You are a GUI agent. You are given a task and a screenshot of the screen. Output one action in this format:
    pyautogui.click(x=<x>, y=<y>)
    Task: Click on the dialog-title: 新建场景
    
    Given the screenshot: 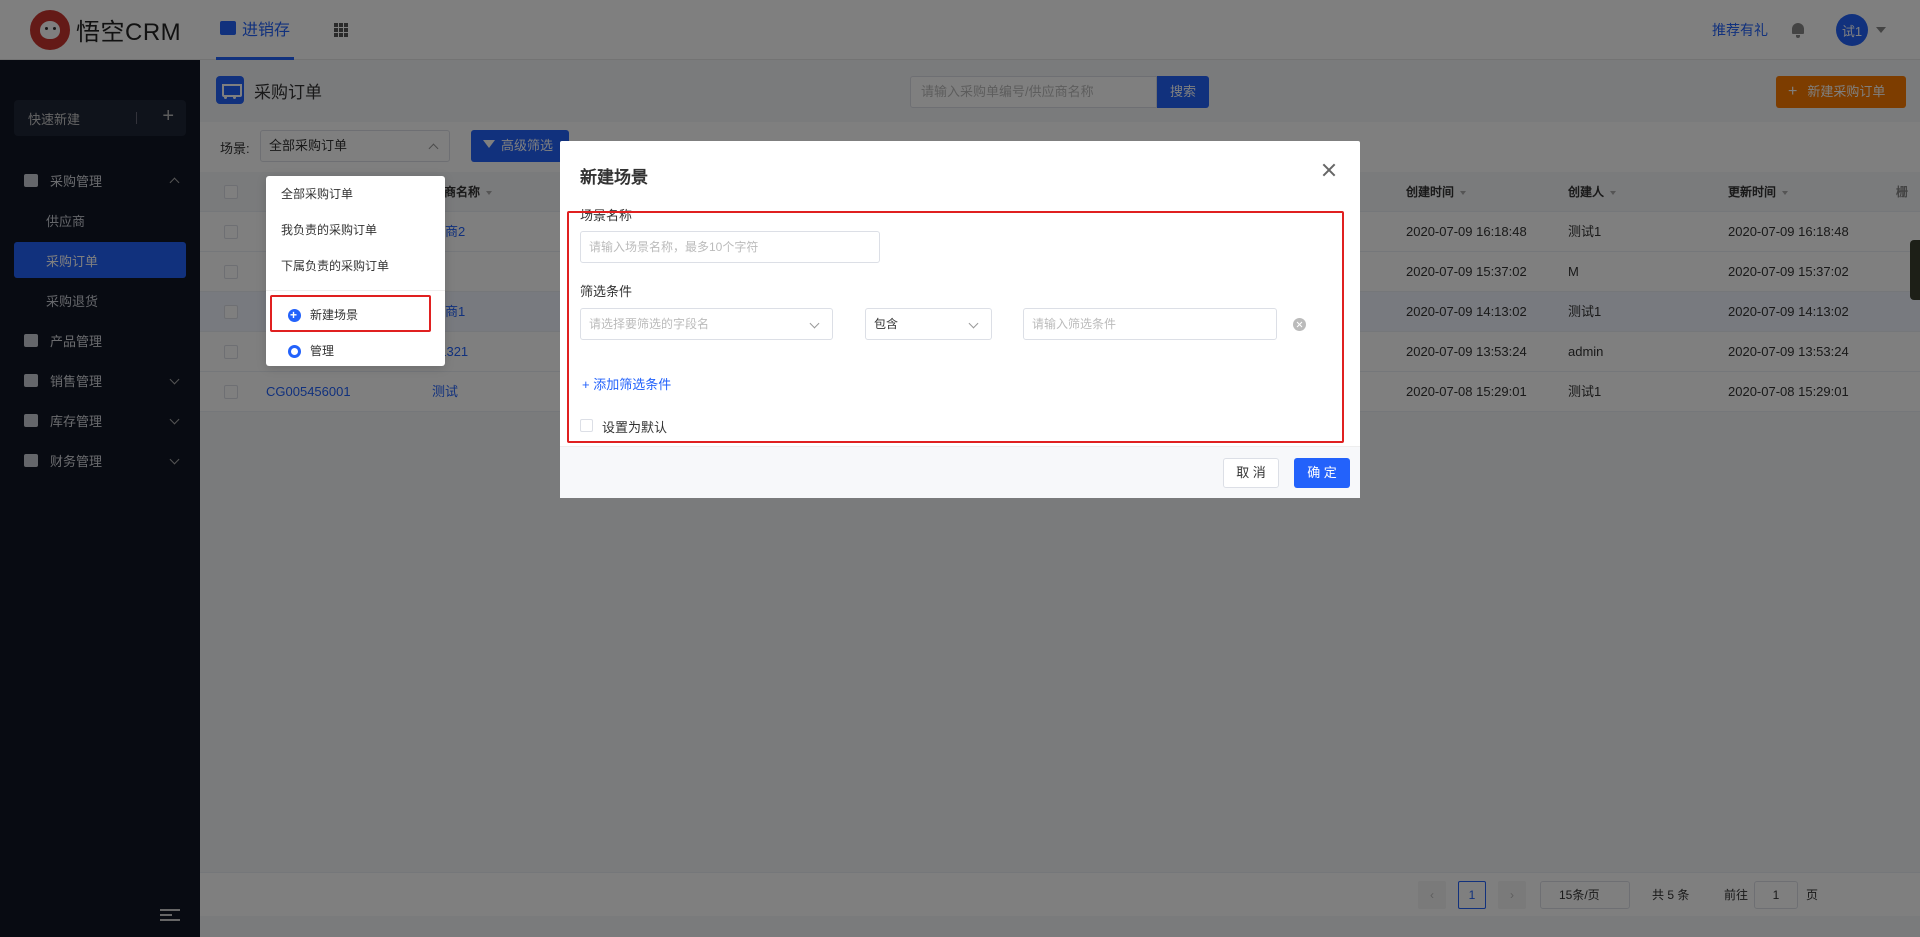 What is the action you would take?
    pyautogui.click(x=614, y=177)
    